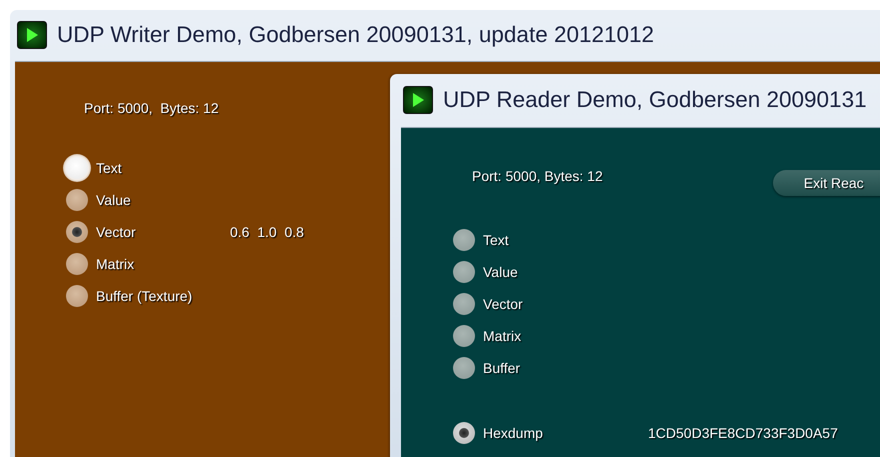  What do you see at coordinates (826, 183) in the screenshot?
I see `exit-button: Exit Reac` at bounding box center [826, 183].